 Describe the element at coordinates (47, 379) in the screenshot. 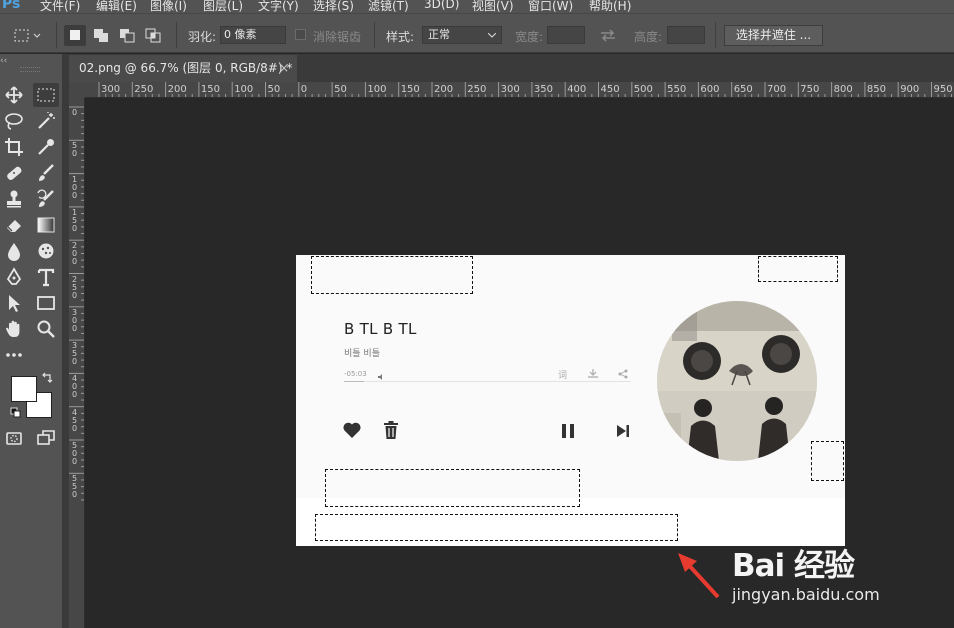

I see `swap-colors-icon` at that location.